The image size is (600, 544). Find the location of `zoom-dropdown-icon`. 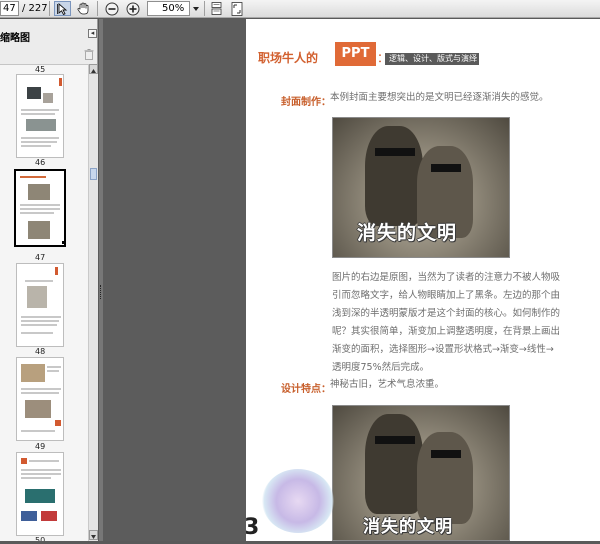

zoom-dropdown-icon is located at coordinates (196, 8).